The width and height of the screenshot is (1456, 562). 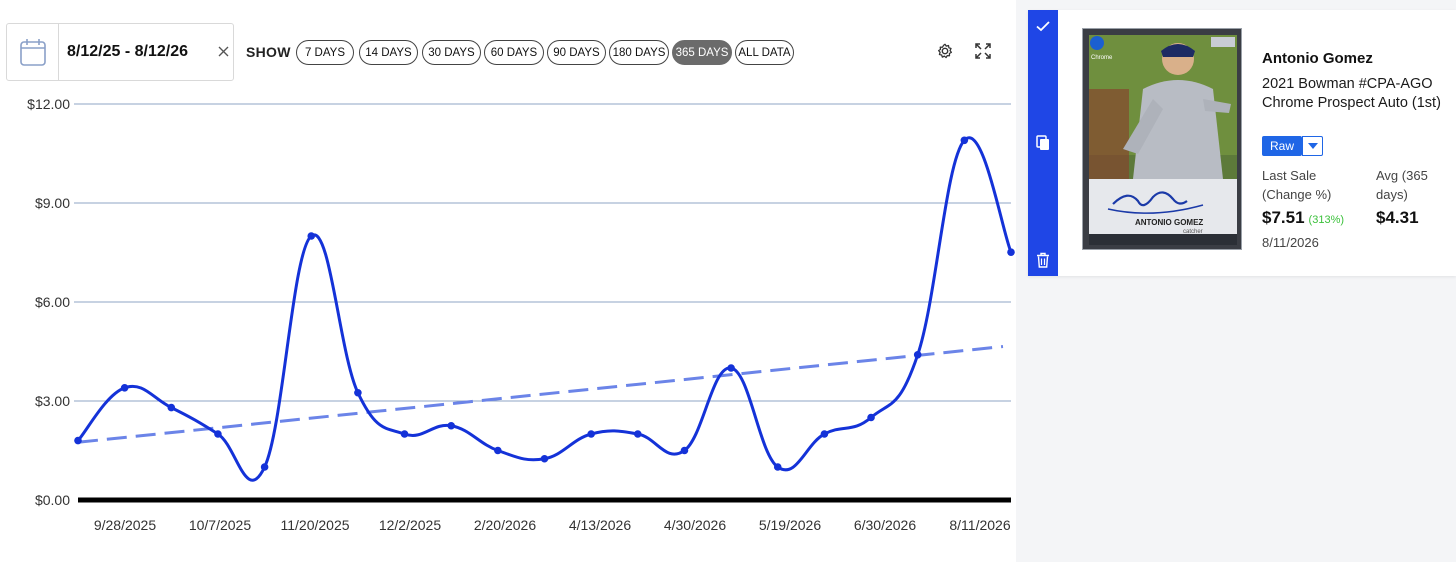 What do you see at coordinates (1297, 185) in the screenshot?
I see `last-sale-label: Last Sale (Change %)` at bounding box center [1297, 185].